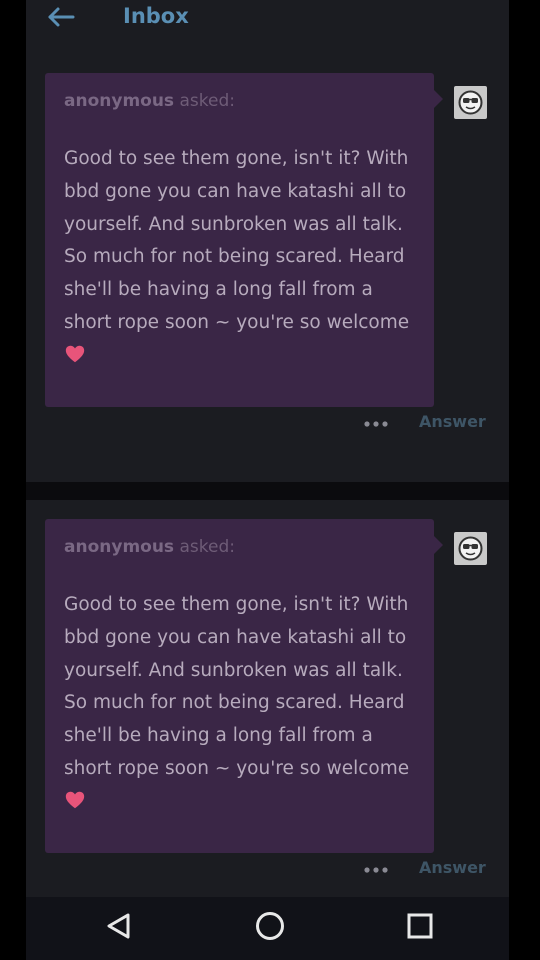 The height and width of the screenshot is (960, 540). I want to click on triangle-back-icon, so click(118, 926).